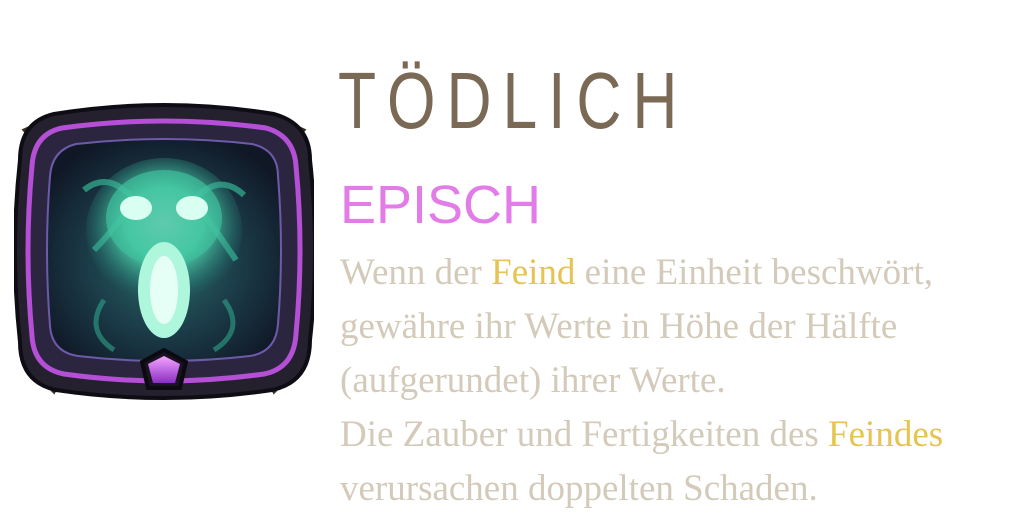  What do you see at coordinates (886, 434) in the screenshot?
I see `keyword-enemies: Feindes` at bounding box center [886, 434].